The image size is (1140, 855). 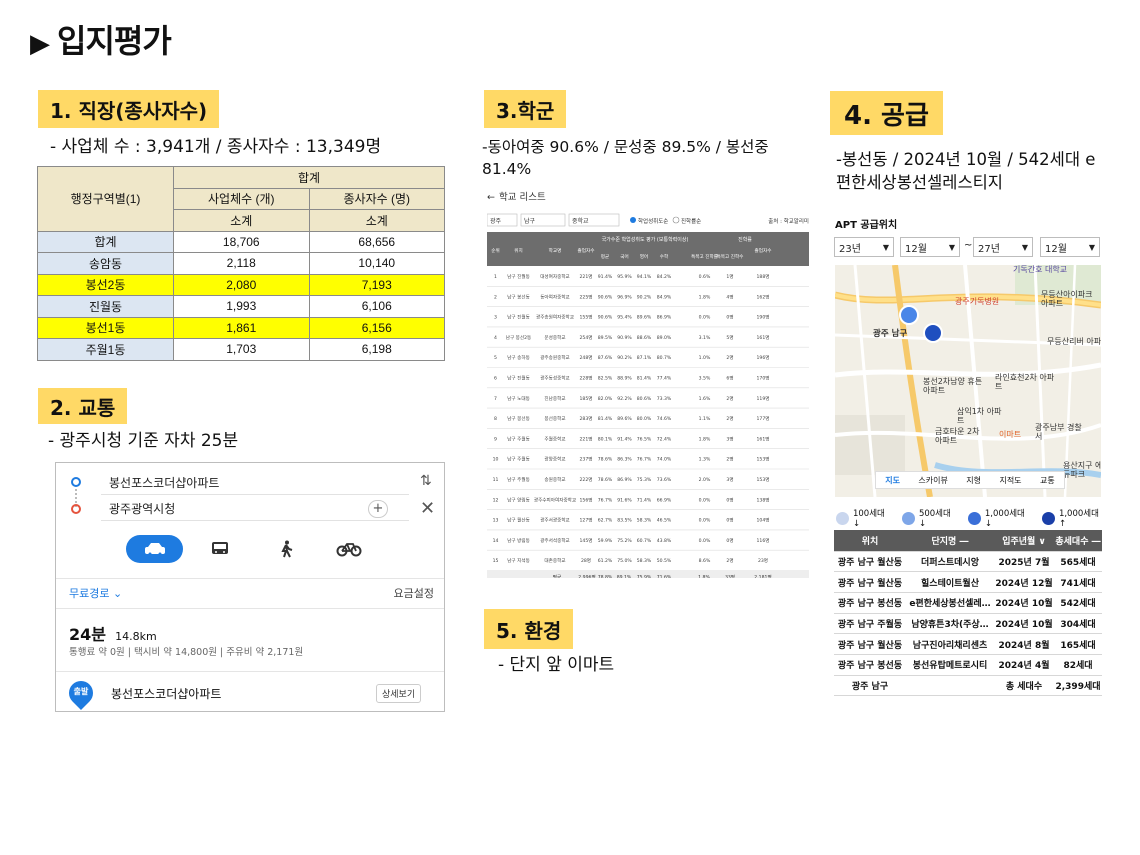 What do you see at coordinates (729, 296) in the screenshot?
I see `table-cell: 4명` at bounding box center [729, 296].